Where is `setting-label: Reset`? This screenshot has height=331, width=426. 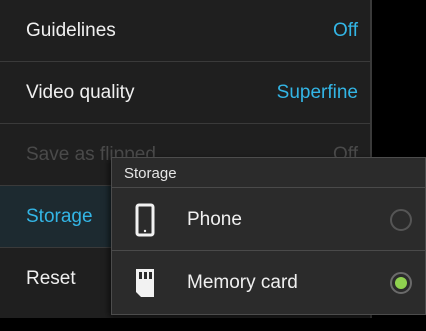 setting-label: Reset is located at coordinates (51, 278).